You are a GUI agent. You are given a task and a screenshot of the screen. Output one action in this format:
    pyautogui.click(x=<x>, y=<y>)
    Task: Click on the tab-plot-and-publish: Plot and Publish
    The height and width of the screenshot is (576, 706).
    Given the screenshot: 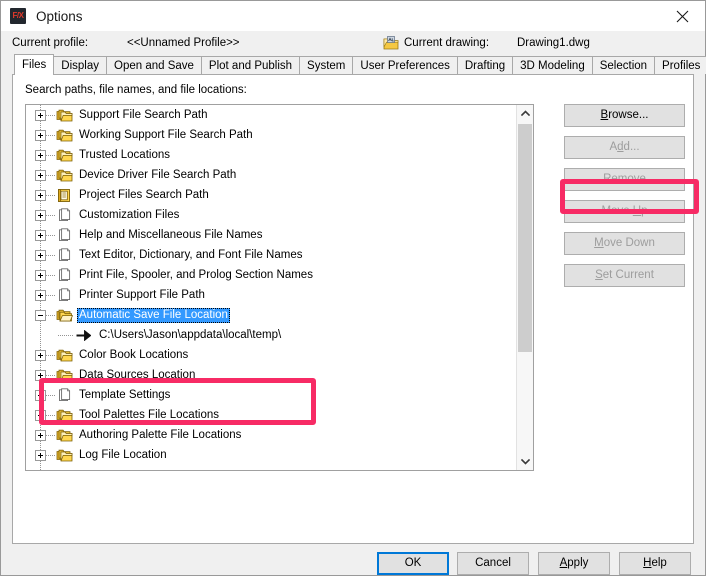 What is the action you would take?
    pyautogui.click(x=250, y=65)
    